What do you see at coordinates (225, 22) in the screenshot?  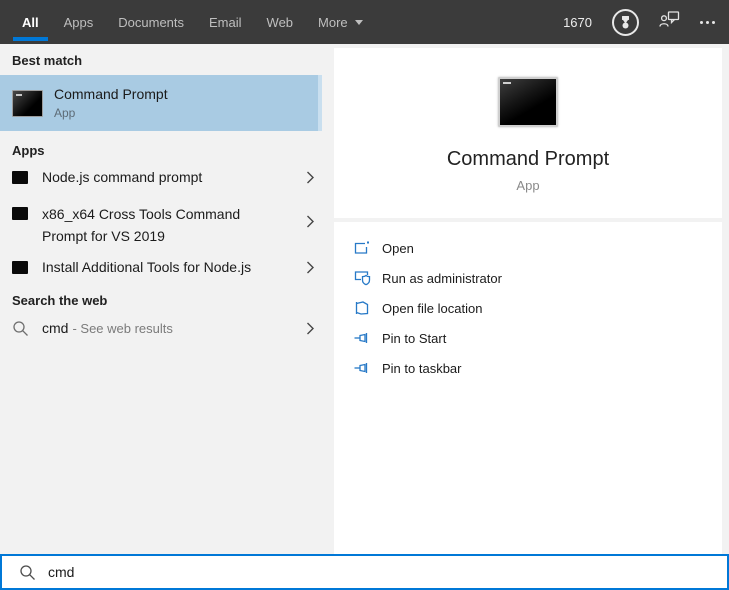 I see `tab-email: Email` at bounding box center [225, 22].